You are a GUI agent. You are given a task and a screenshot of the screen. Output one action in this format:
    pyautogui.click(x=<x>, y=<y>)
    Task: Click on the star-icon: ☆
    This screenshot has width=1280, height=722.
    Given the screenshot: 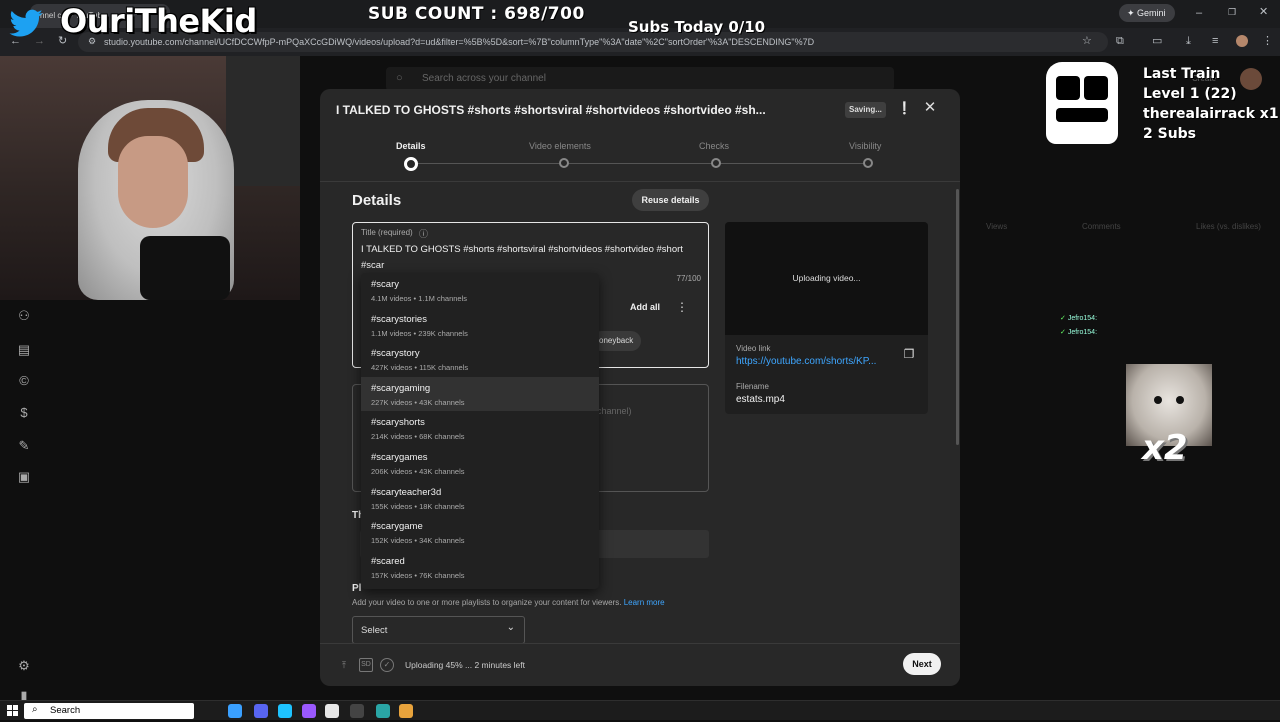 What is the action you would take?
    pyautogui.click(x=1087, y=41)
    